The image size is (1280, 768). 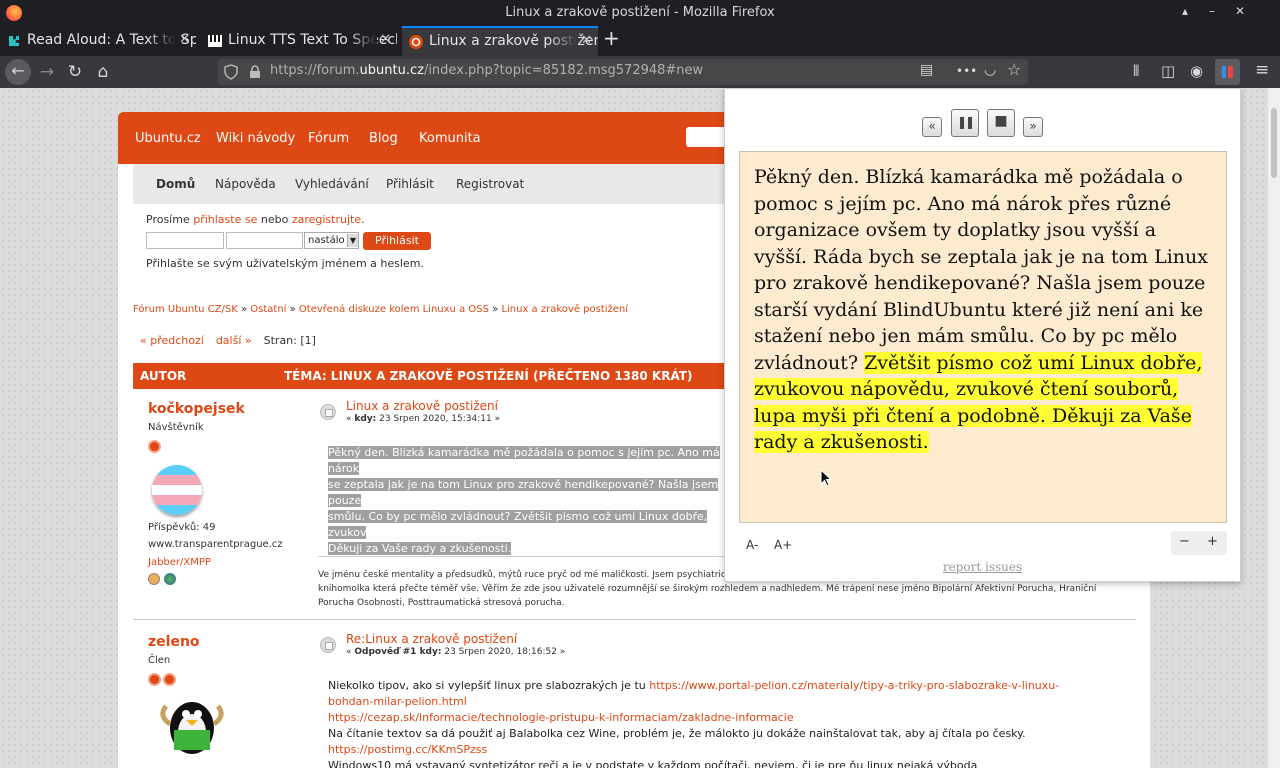 What do you see at coordinates (1168, 71) in the screenshot?
I see `sidebar-icon: ◫` at bounding box center [1168, 71].